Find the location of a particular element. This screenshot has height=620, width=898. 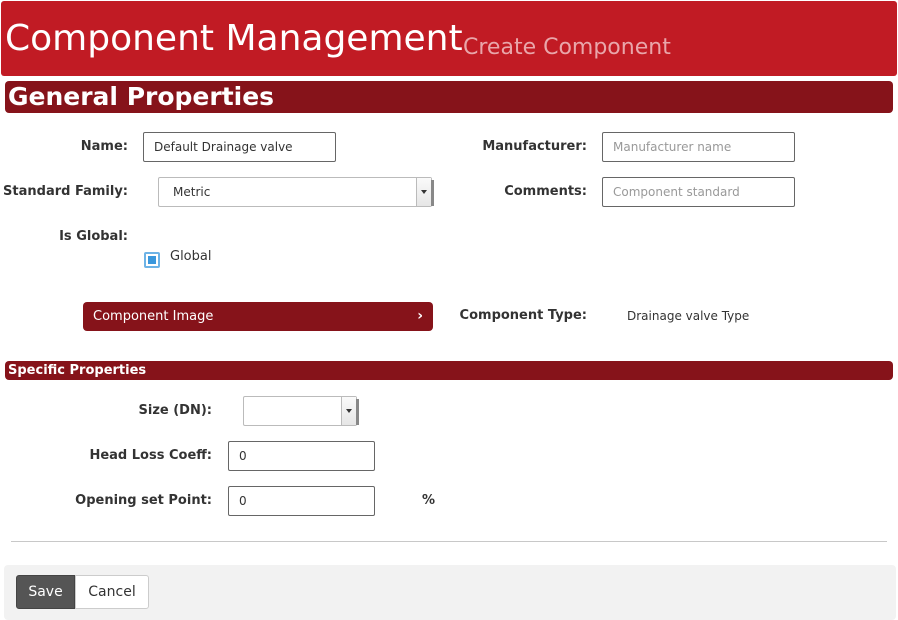

component-image-button: Component Image › is located at coordinates (258, 316).